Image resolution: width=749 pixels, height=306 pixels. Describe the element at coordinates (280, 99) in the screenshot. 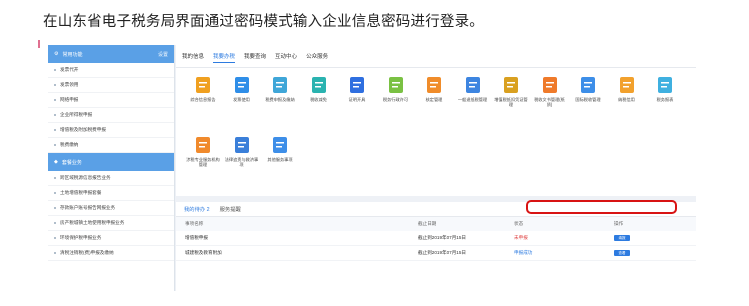

I see `service-tile-label: 税费申报及缴纳` at that location.